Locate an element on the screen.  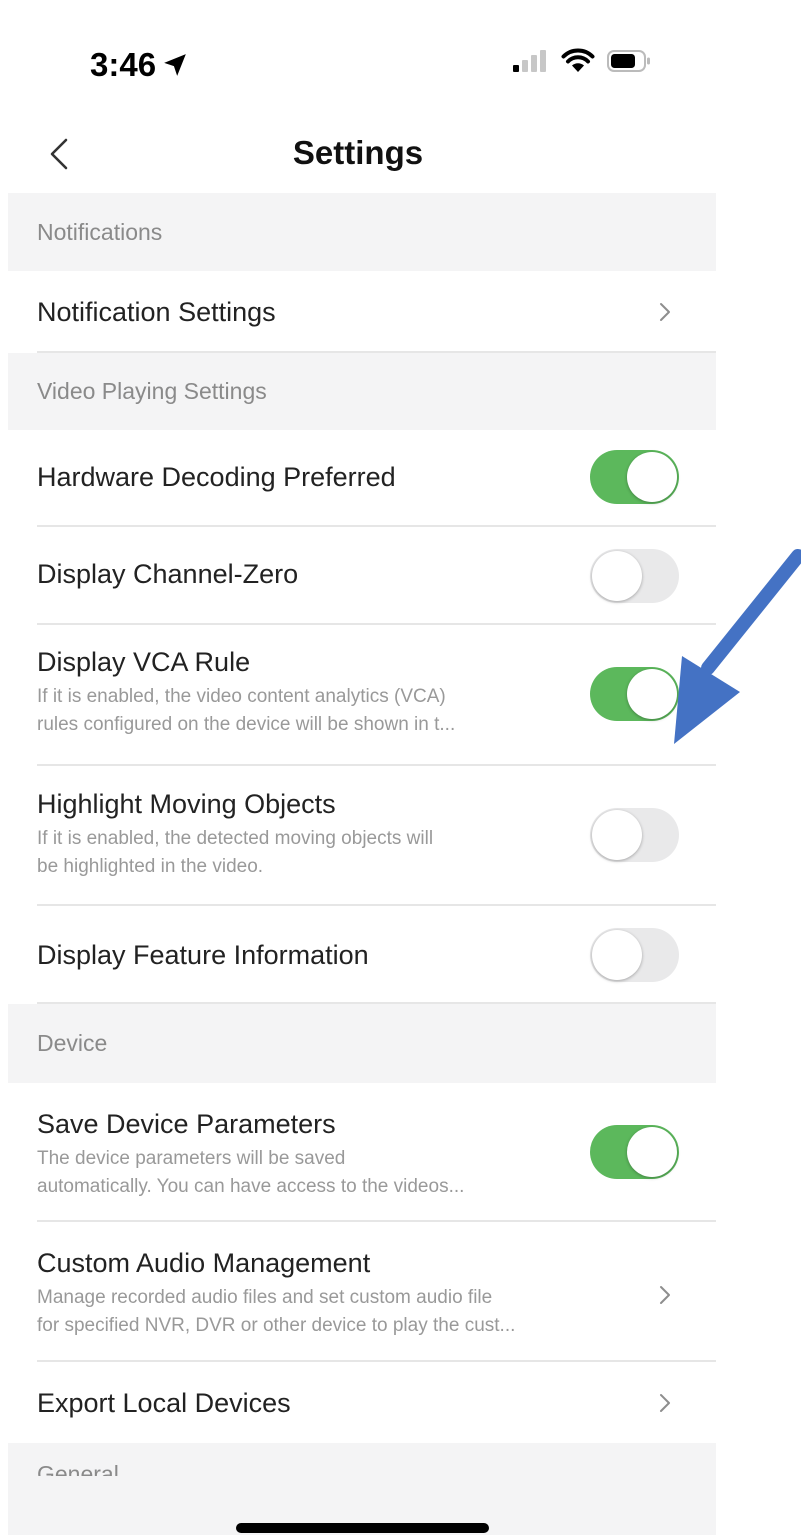
notification-settings-row: Notification Settings is located at coordinates (362, 312).